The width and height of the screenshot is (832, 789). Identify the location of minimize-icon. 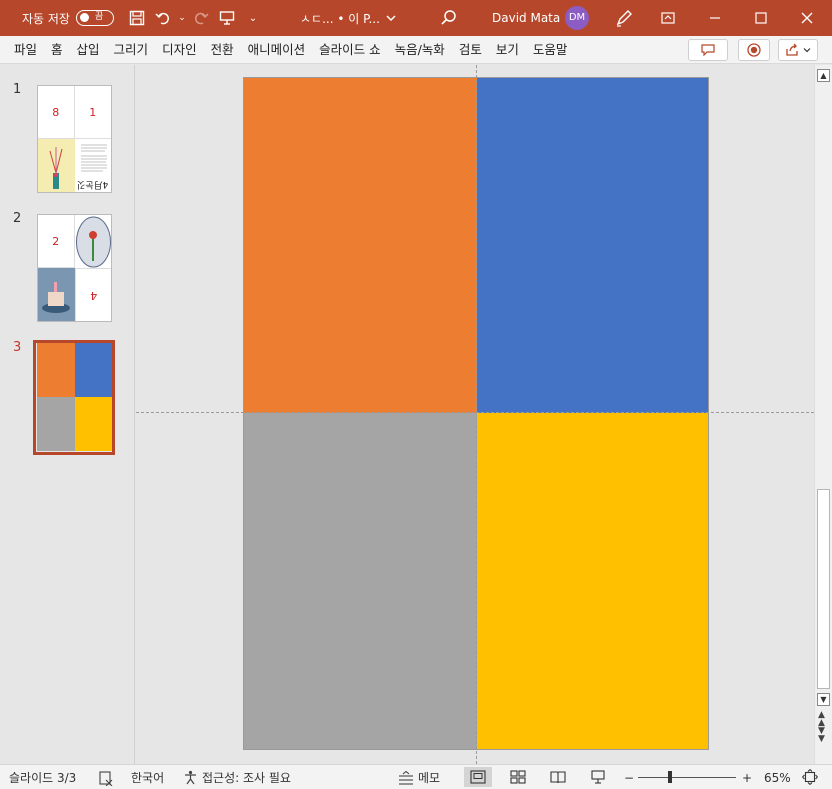
(715, 18).